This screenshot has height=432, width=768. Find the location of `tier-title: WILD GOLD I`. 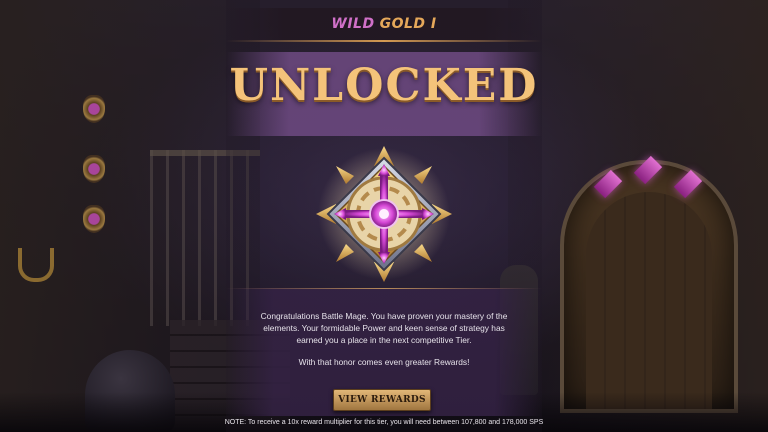

tier-title: WILD GOLD I is located at coordinates (383, 24).